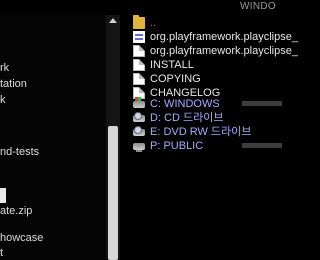 The image size is (320, 260). I want to click on drive-row: C: WINDOWS, so click(201, 103).